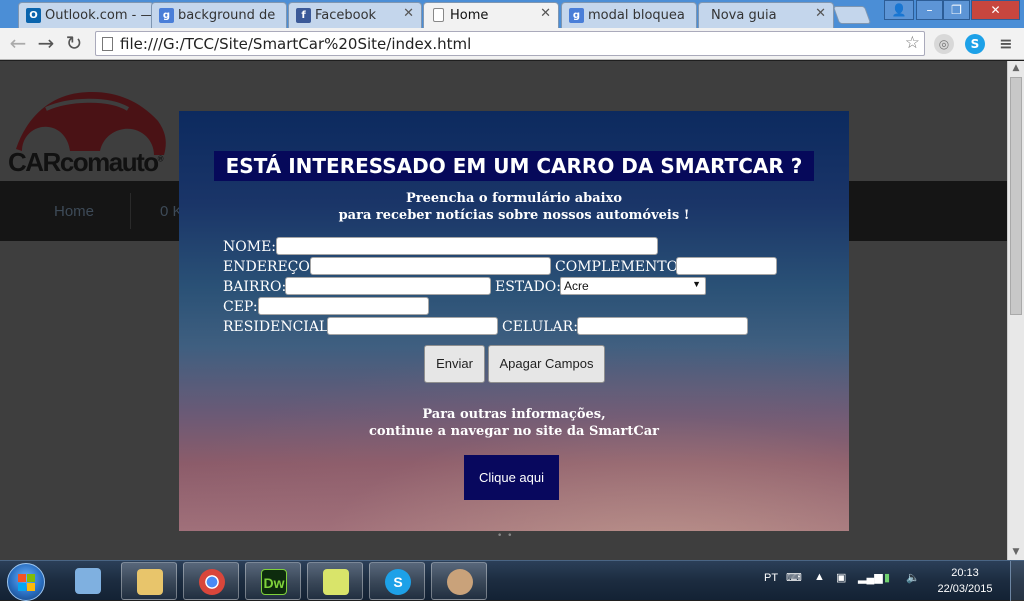  I want to click on residencial-label: RESIDENCIAL:, so click(278, 327).